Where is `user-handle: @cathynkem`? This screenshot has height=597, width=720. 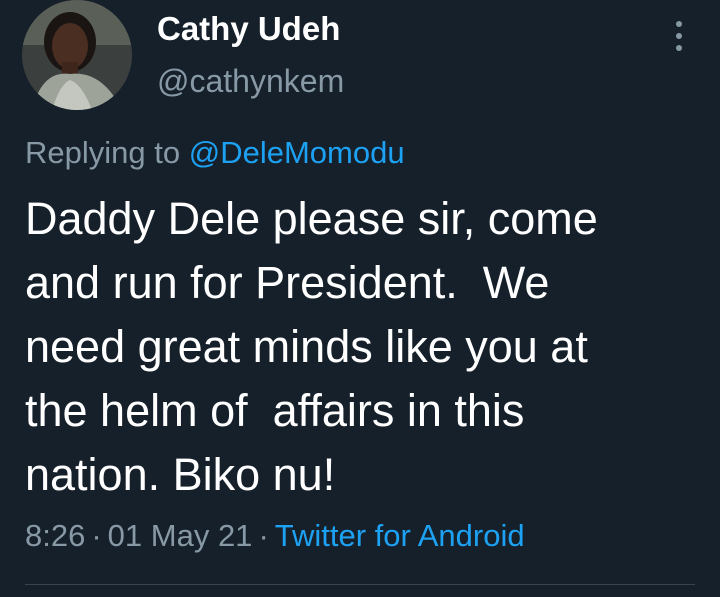
user-handle: @cathynkem is located at coordinates (250, 81).